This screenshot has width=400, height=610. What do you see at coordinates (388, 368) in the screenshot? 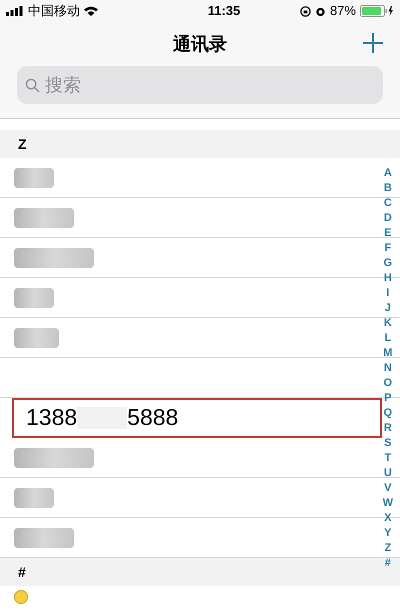
I see `index-letter: N` at bounding box center [388, 368].